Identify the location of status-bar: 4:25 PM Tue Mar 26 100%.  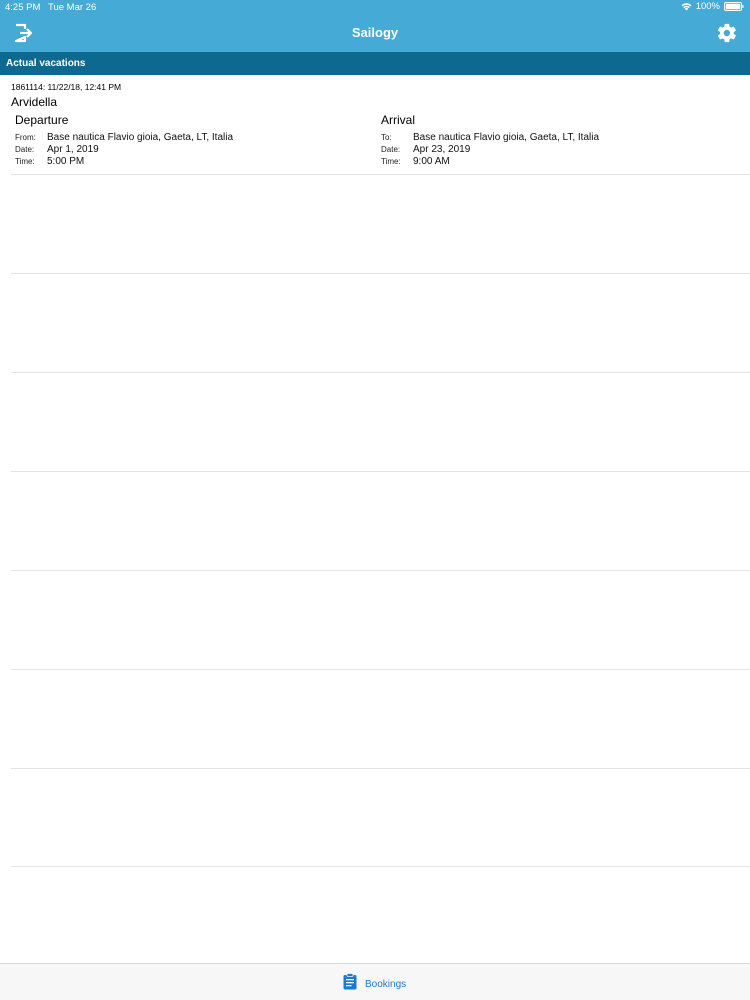
(375, 7).